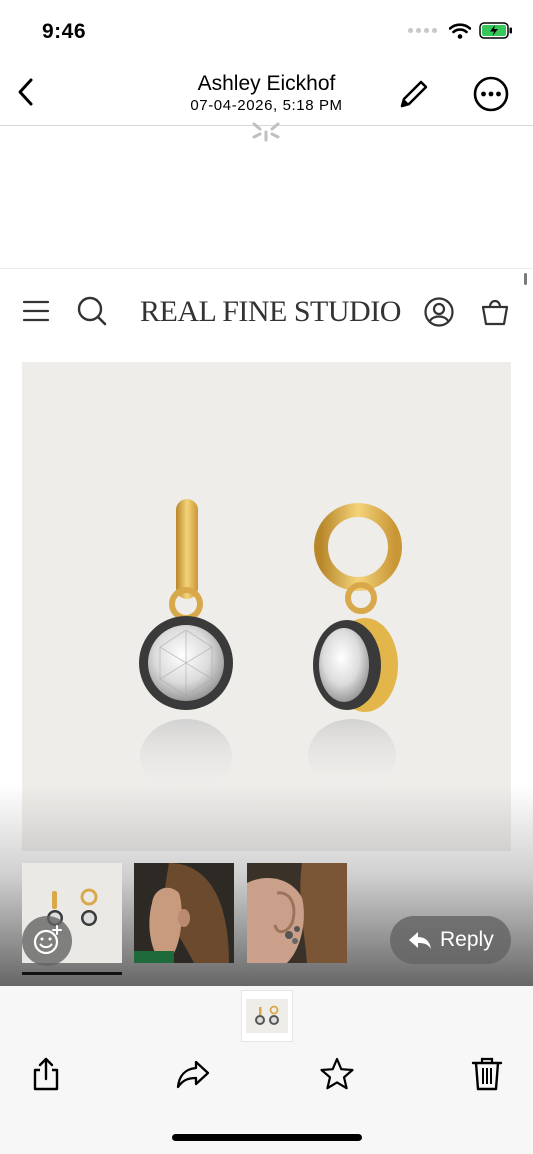 The width and height of the screenshot is (533, 1154). I want to click on store-search-button, so click(92, 311).